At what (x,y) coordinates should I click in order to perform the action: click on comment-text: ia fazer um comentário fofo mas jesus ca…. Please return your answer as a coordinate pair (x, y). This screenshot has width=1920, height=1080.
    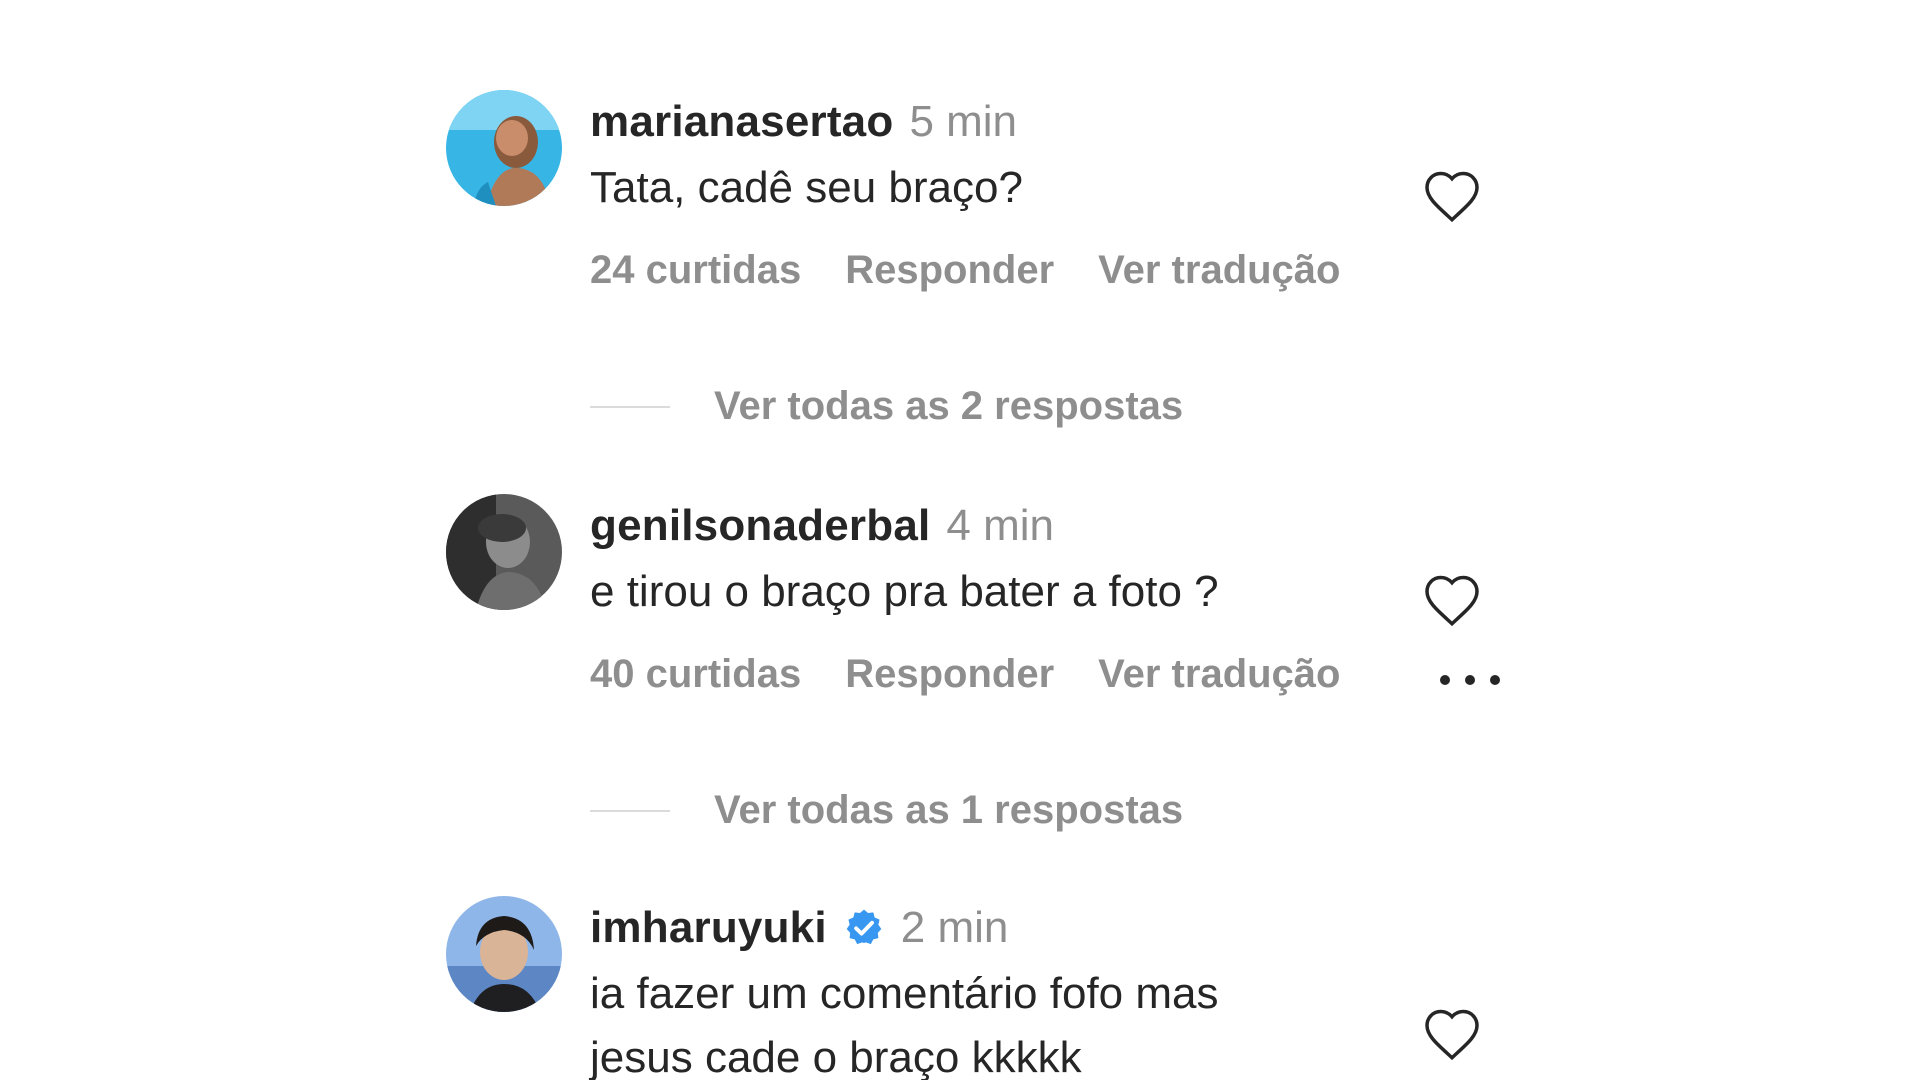
    Looking at the image, I should click on (904, 1024).